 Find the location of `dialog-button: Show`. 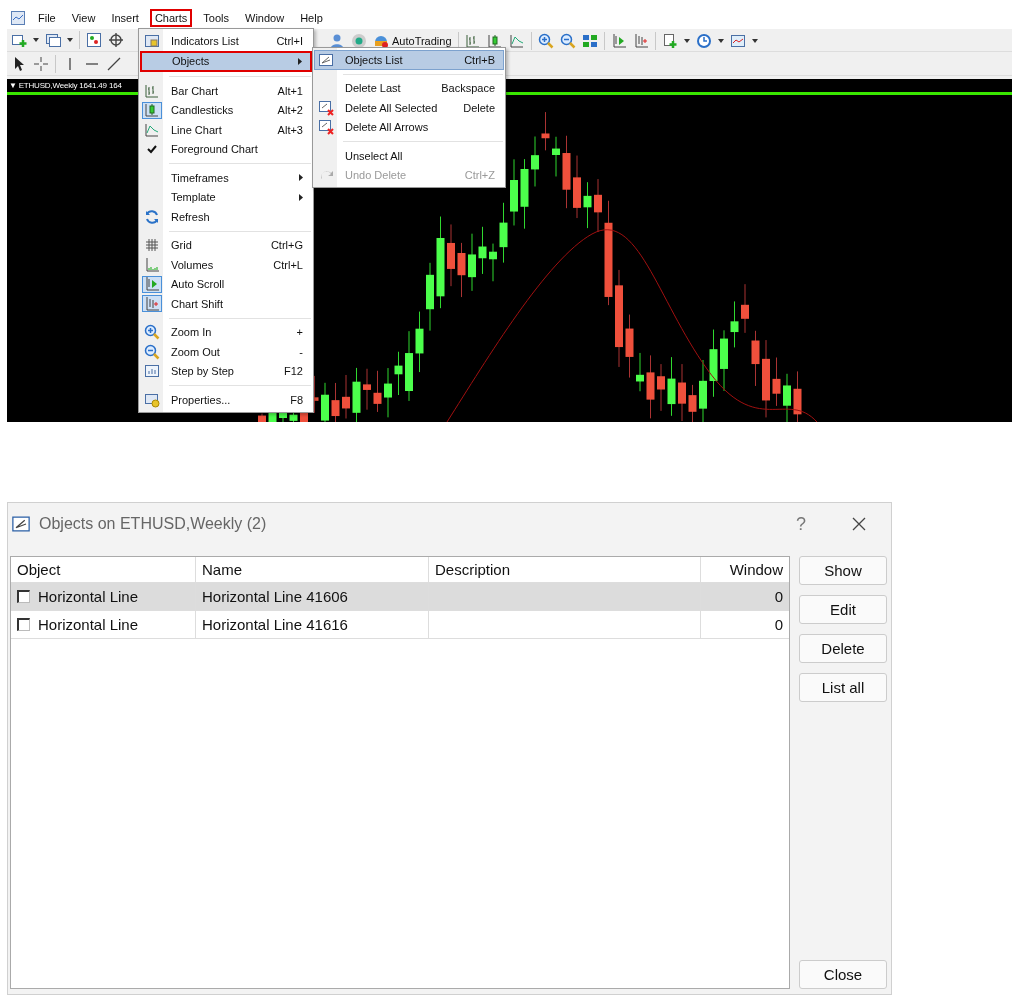

dialog-button: Show is located at coordinates (843, 570).